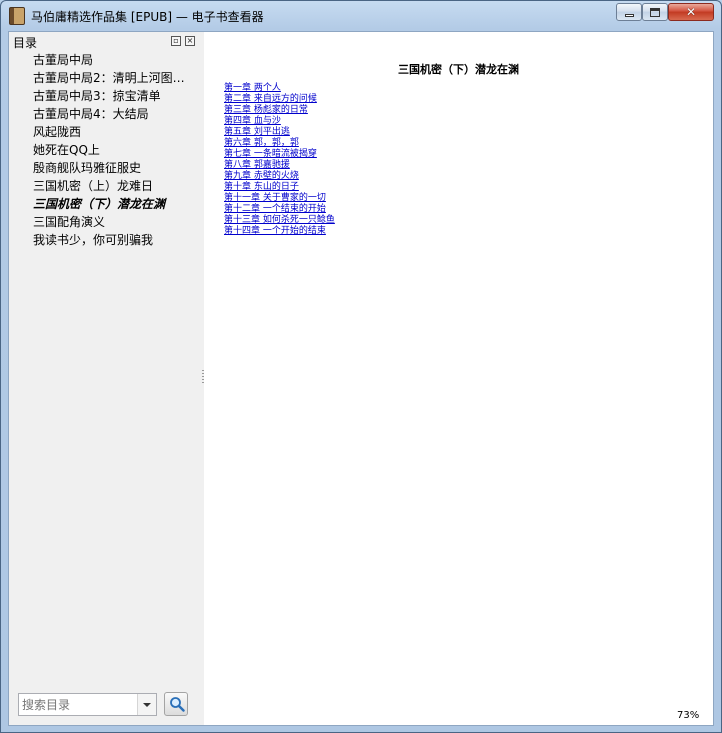  What do you see at coordinates (190, 41) in the screenshot?
I see `close-icon: ×` at bounding box center [190, 41].